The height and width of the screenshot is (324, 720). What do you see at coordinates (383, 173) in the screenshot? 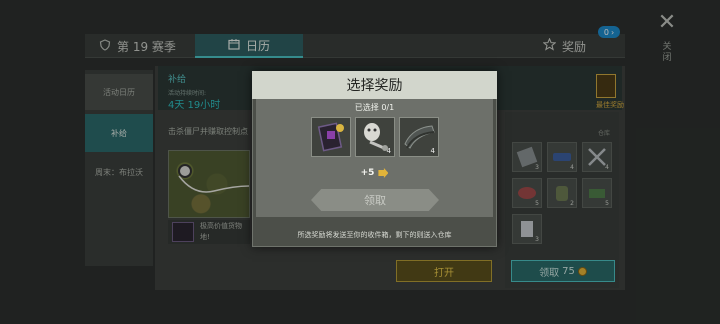
I see `gold-arrow-icon` at bounding box center [383, 173].